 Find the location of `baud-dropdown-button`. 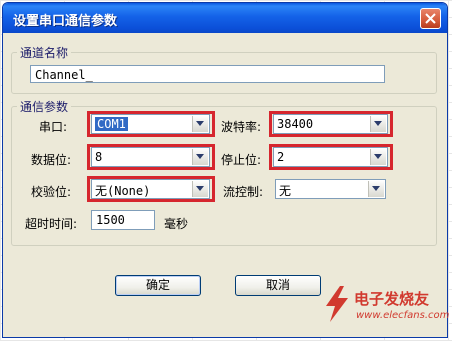

baud-dropdown-button is located at coordinates (378, 124).